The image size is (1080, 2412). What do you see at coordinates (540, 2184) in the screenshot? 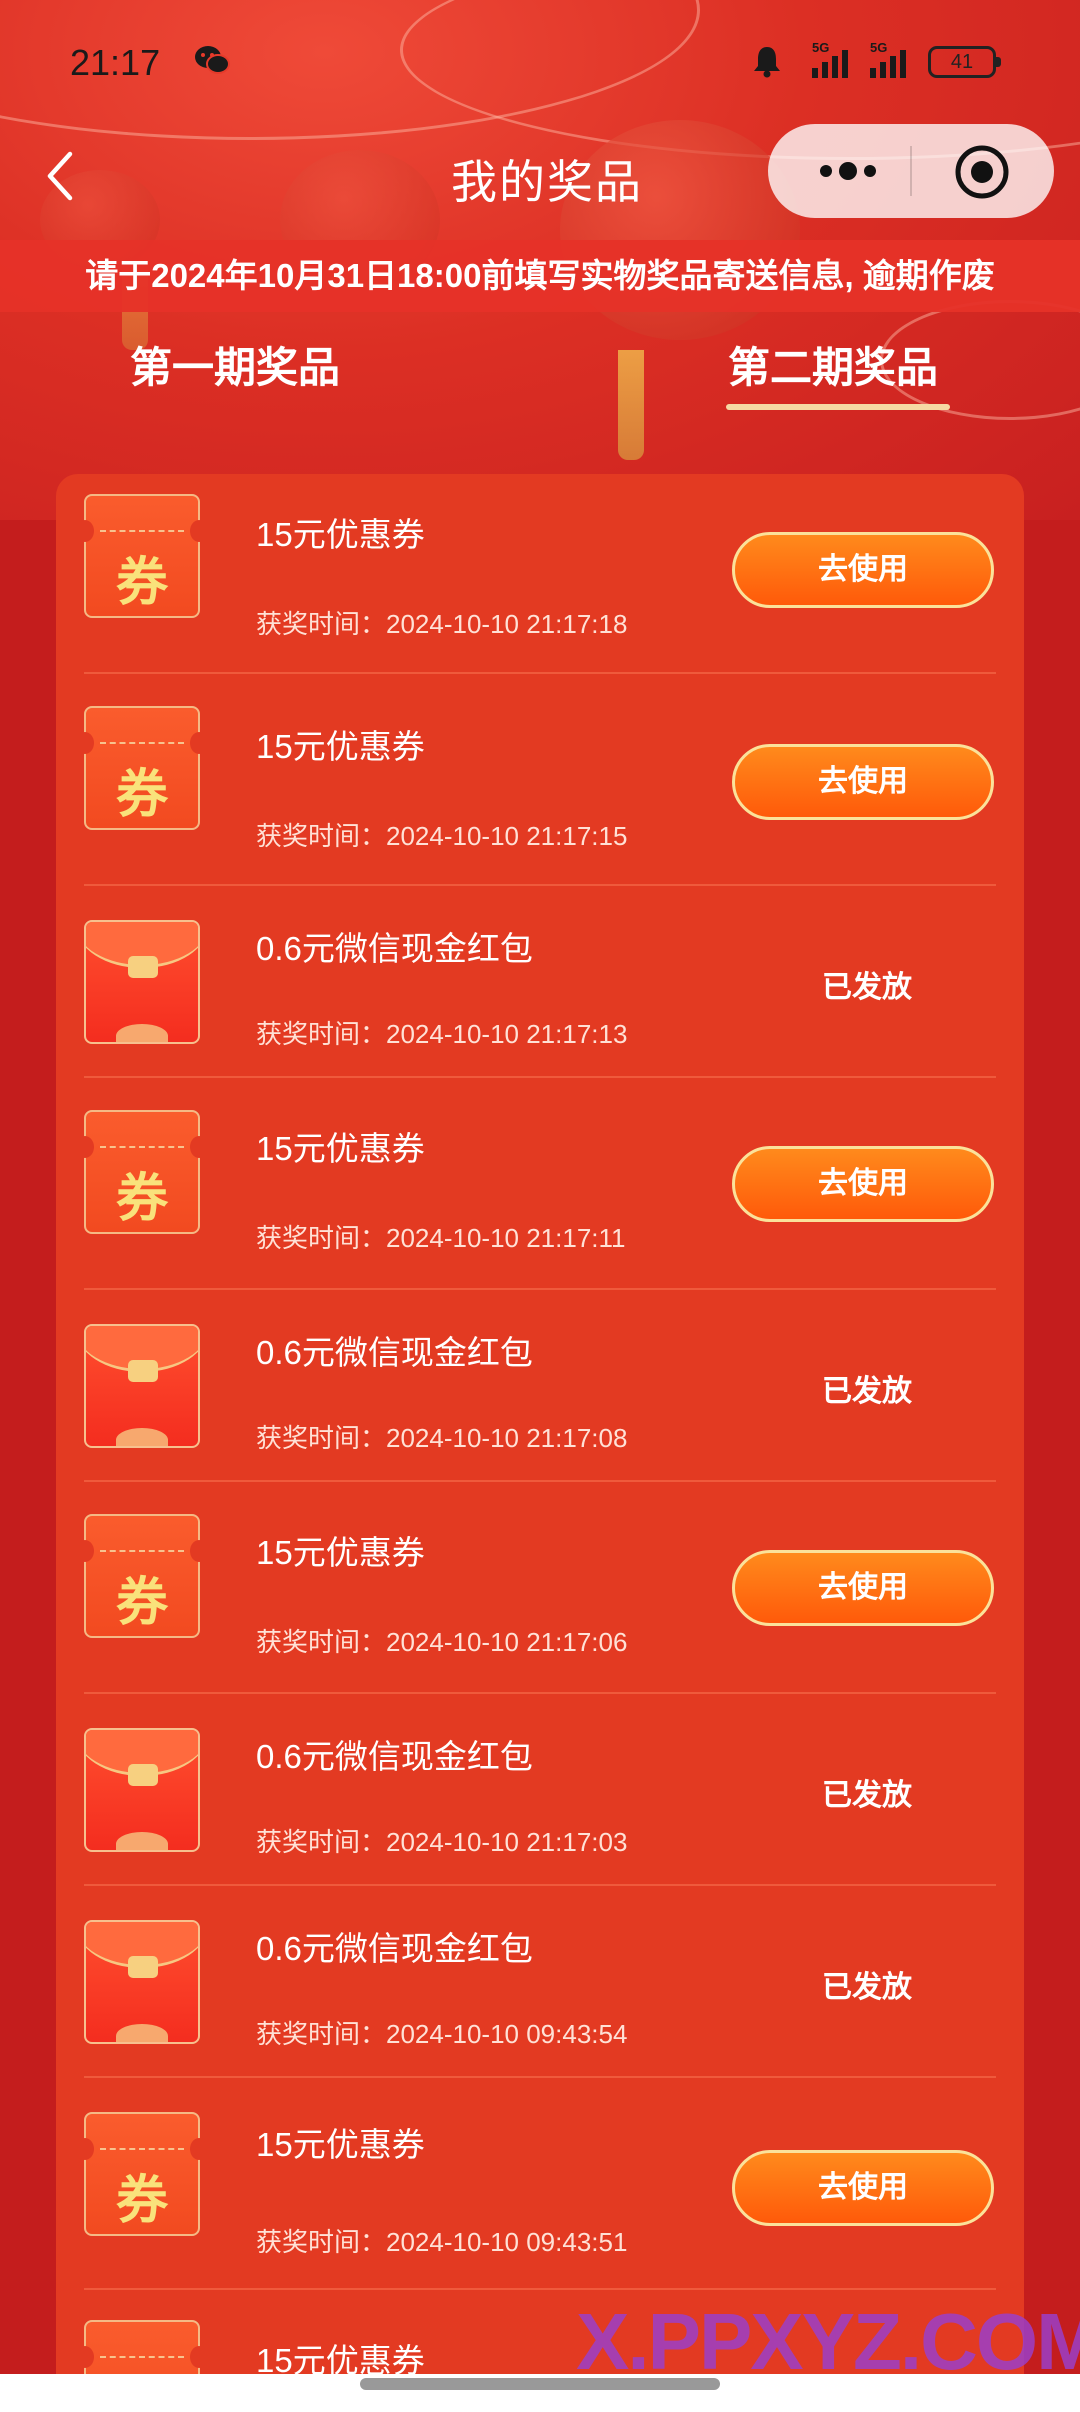
I see `list-item: 券 15元优惠券 获奖时间：2024-10-10 09:43:51 去使用` at bounding box center [540, 2184].